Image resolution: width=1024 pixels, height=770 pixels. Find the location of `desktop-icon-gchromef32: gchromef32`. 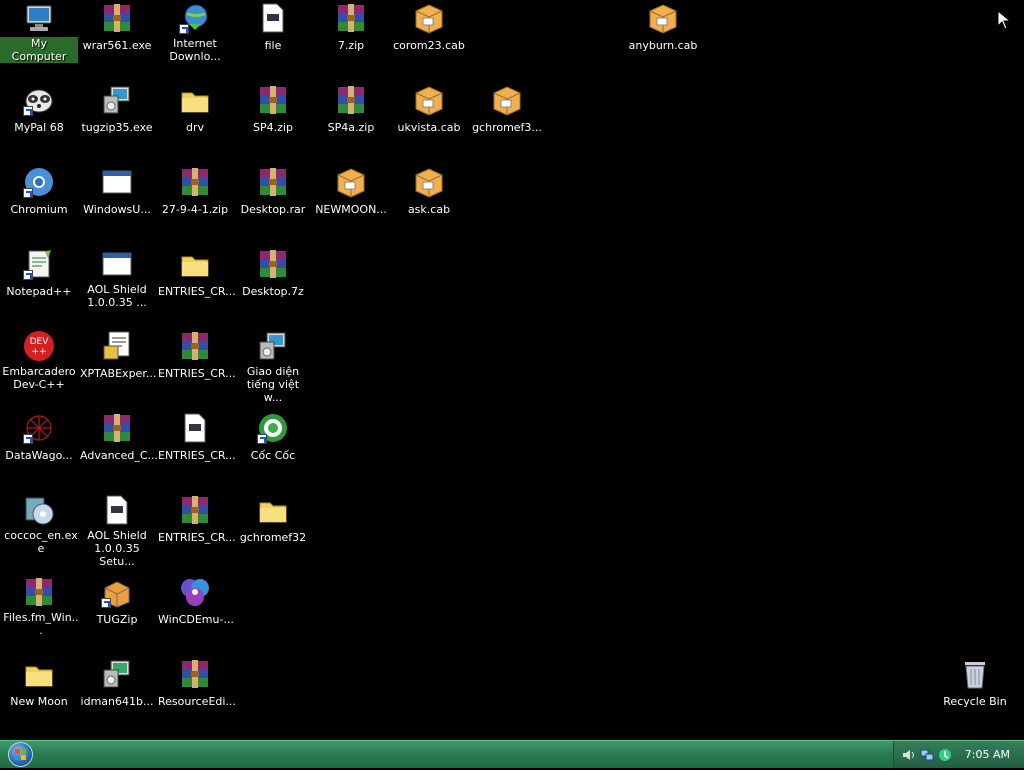

desktop-icon-gchromef32: gchromef32 is located at coordinates (273, 518).